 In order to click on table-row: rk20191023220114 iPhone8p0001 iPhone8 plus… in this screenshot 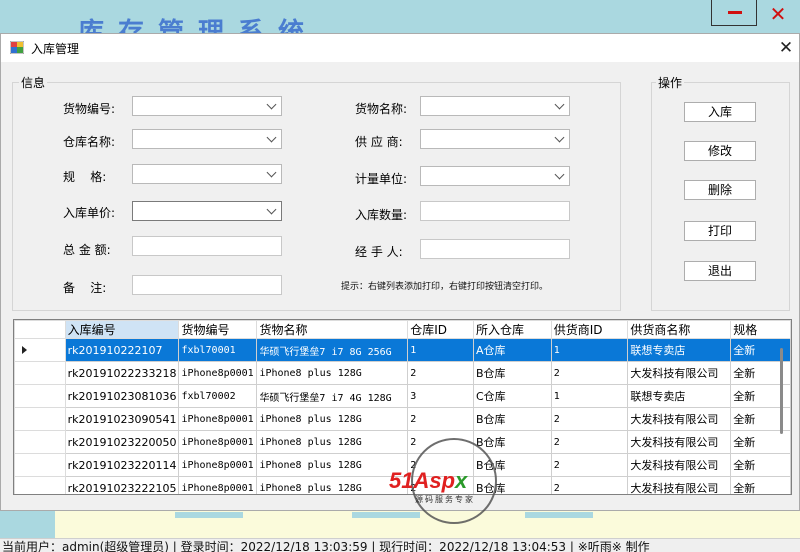, I will do `click(402, 465)`.